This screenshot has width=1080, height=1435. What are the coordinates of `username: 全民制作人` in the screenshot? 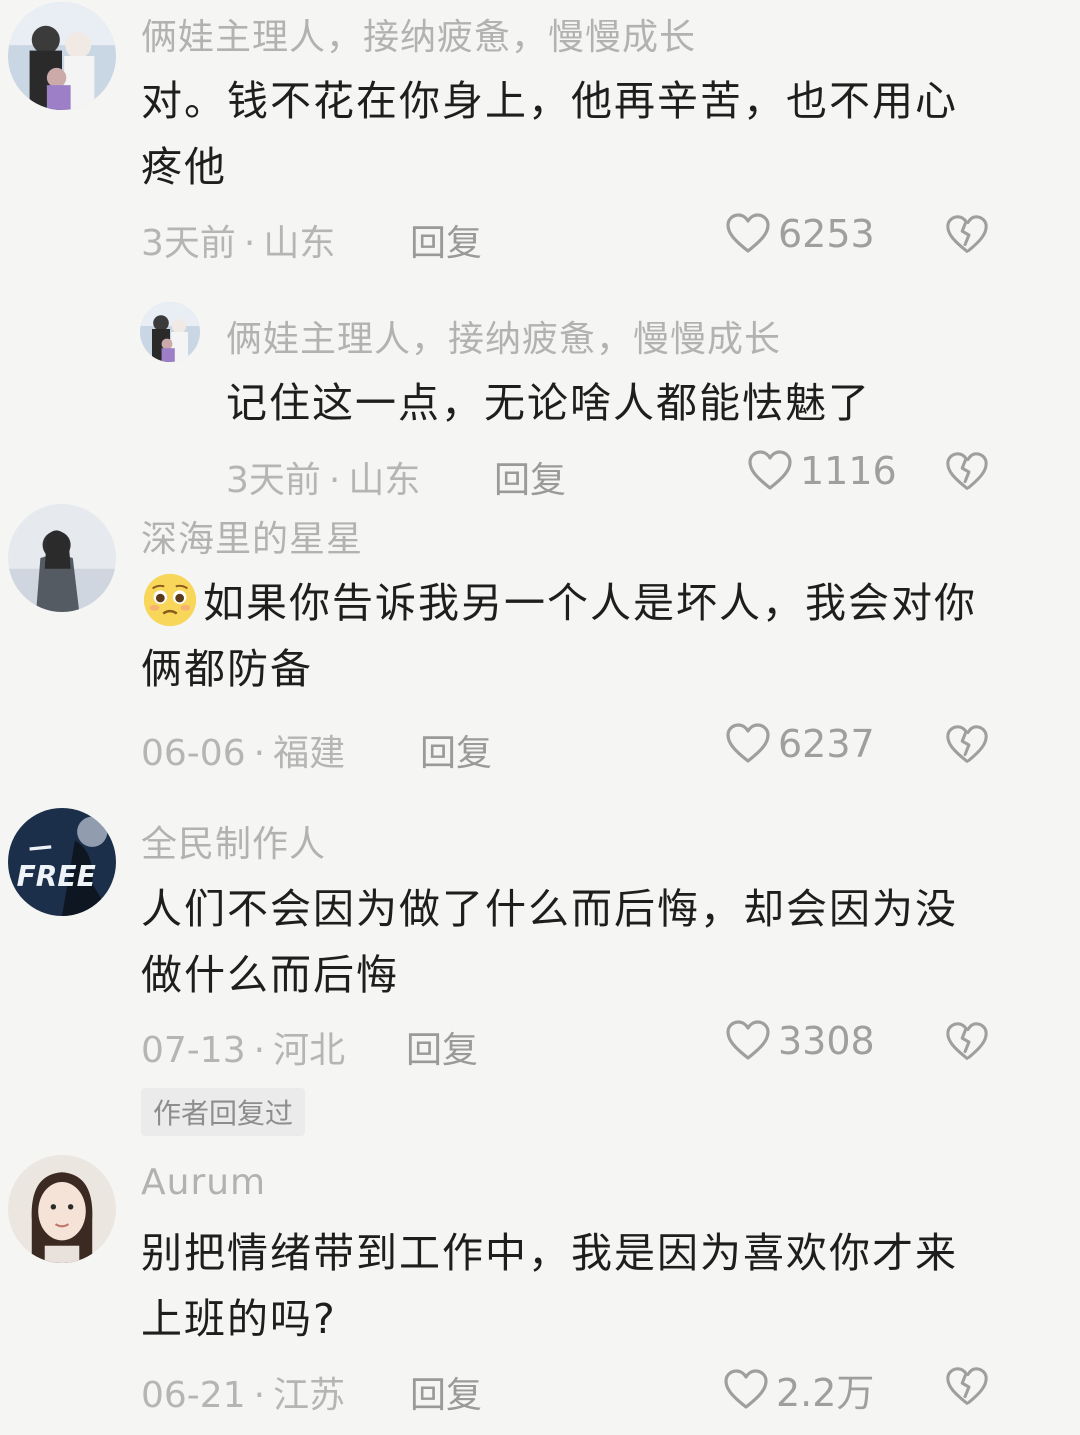 It's located at (233, 841).